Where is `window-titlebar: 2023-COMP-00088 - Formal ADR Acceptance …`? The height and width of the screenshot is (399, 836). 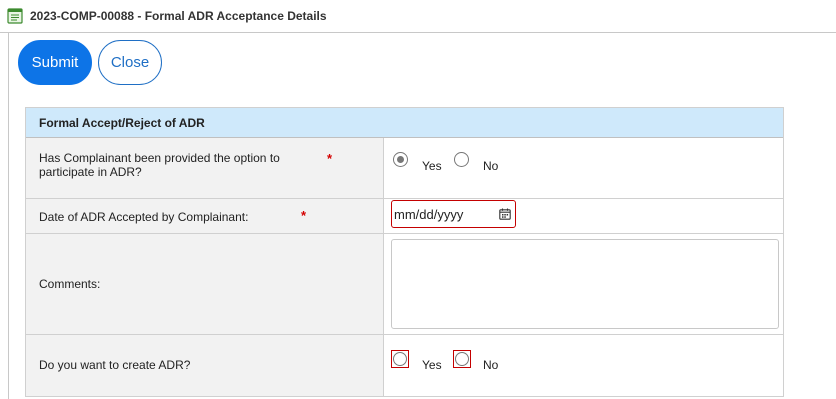 window-titlebar: 2023-COMP-00088 - Formal ADR Acceptance … is located at coordinates (418, 16).